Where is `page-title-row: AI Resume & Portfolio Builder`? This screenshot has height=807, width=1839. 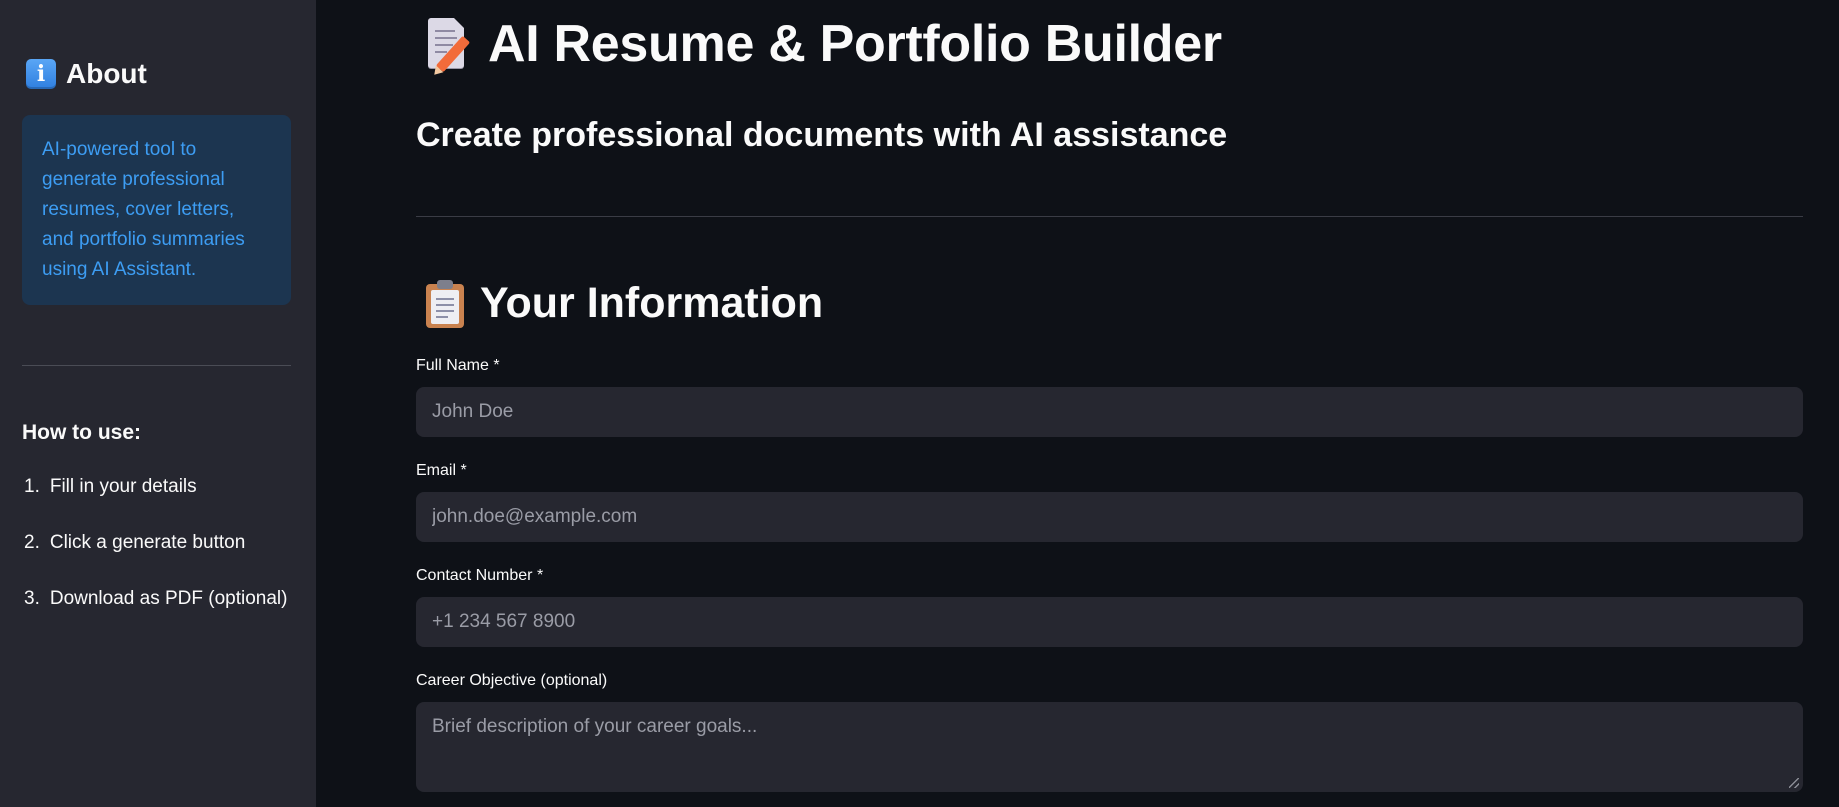 page-title-row: AI Resume & Portfolio Builder is located at coordinates (824, 44).